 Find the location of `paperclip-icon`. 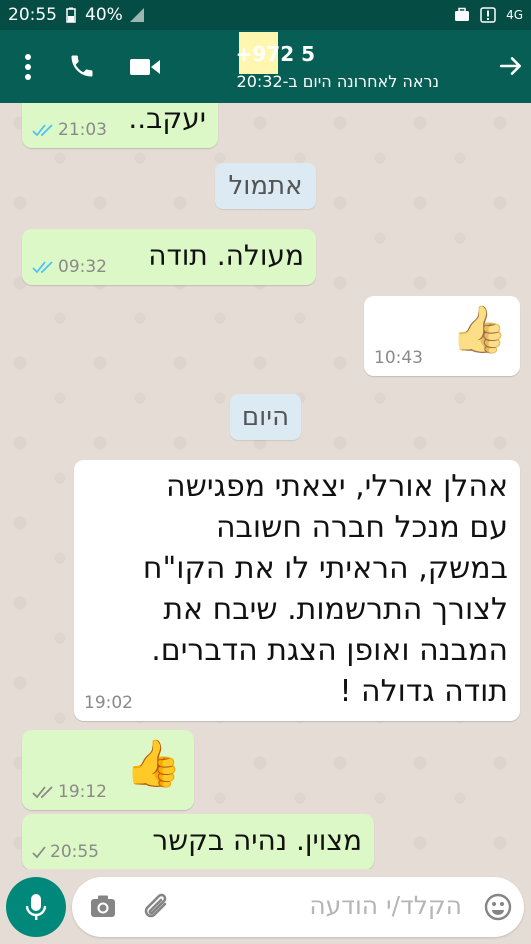

paperclip-icon is located at coordinates (157, 907).